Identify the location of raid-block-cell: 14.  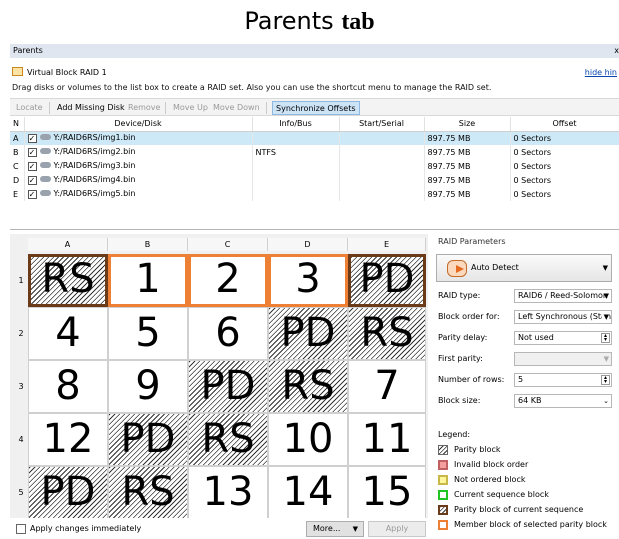
(308, 492).